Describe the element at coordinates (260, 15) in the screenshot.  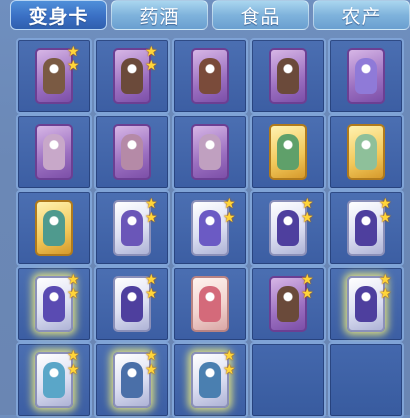
I see `tab-food: 食品` at that location.